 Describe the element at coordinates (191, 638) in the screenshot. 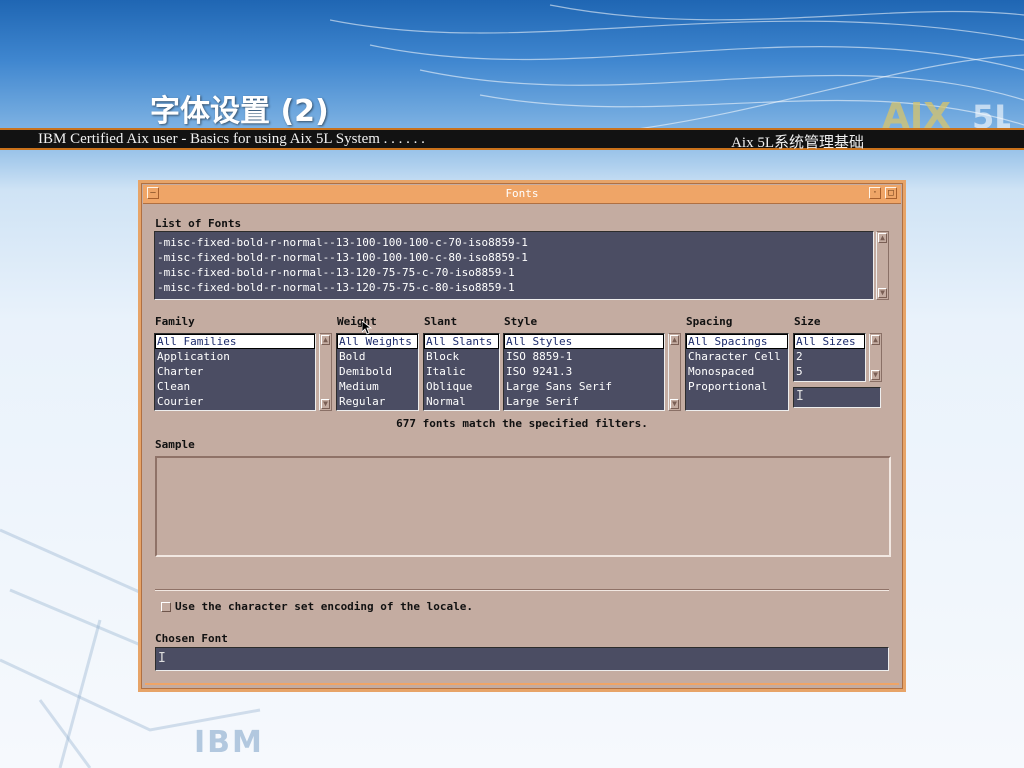

I see `chosen-font-label: Chosen Font` at that location.